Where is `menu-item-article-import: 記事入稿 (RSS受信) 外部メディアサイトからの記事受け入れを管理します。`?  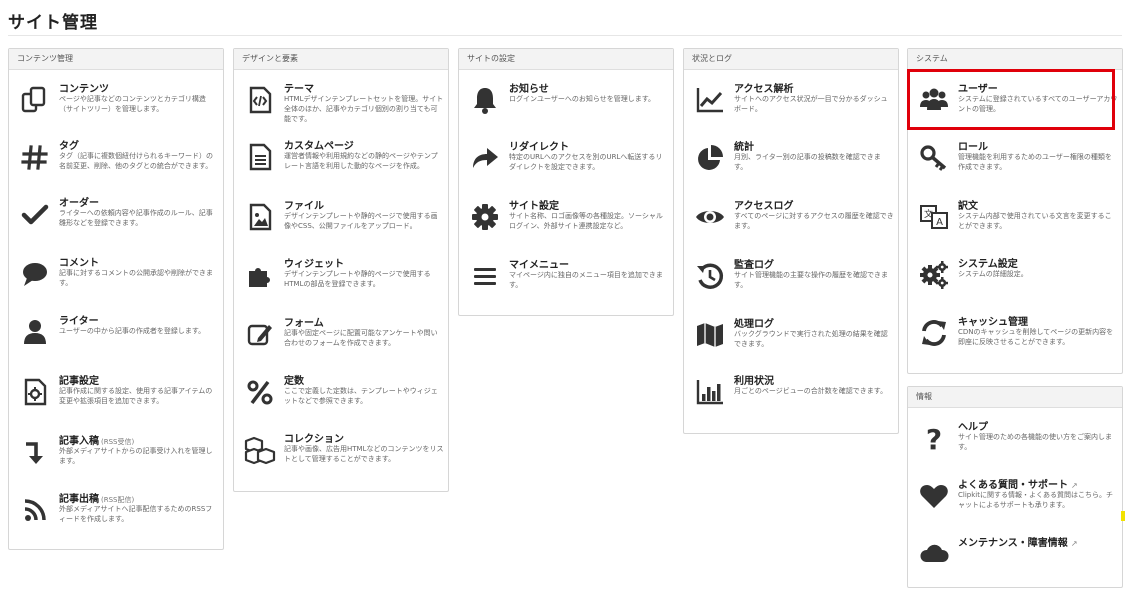 menu-item-article-import: 記事入稿 (RSS受信) 外部メディアサイトからの記事受け入れを管理します。 is located at coordinates (116, 460).